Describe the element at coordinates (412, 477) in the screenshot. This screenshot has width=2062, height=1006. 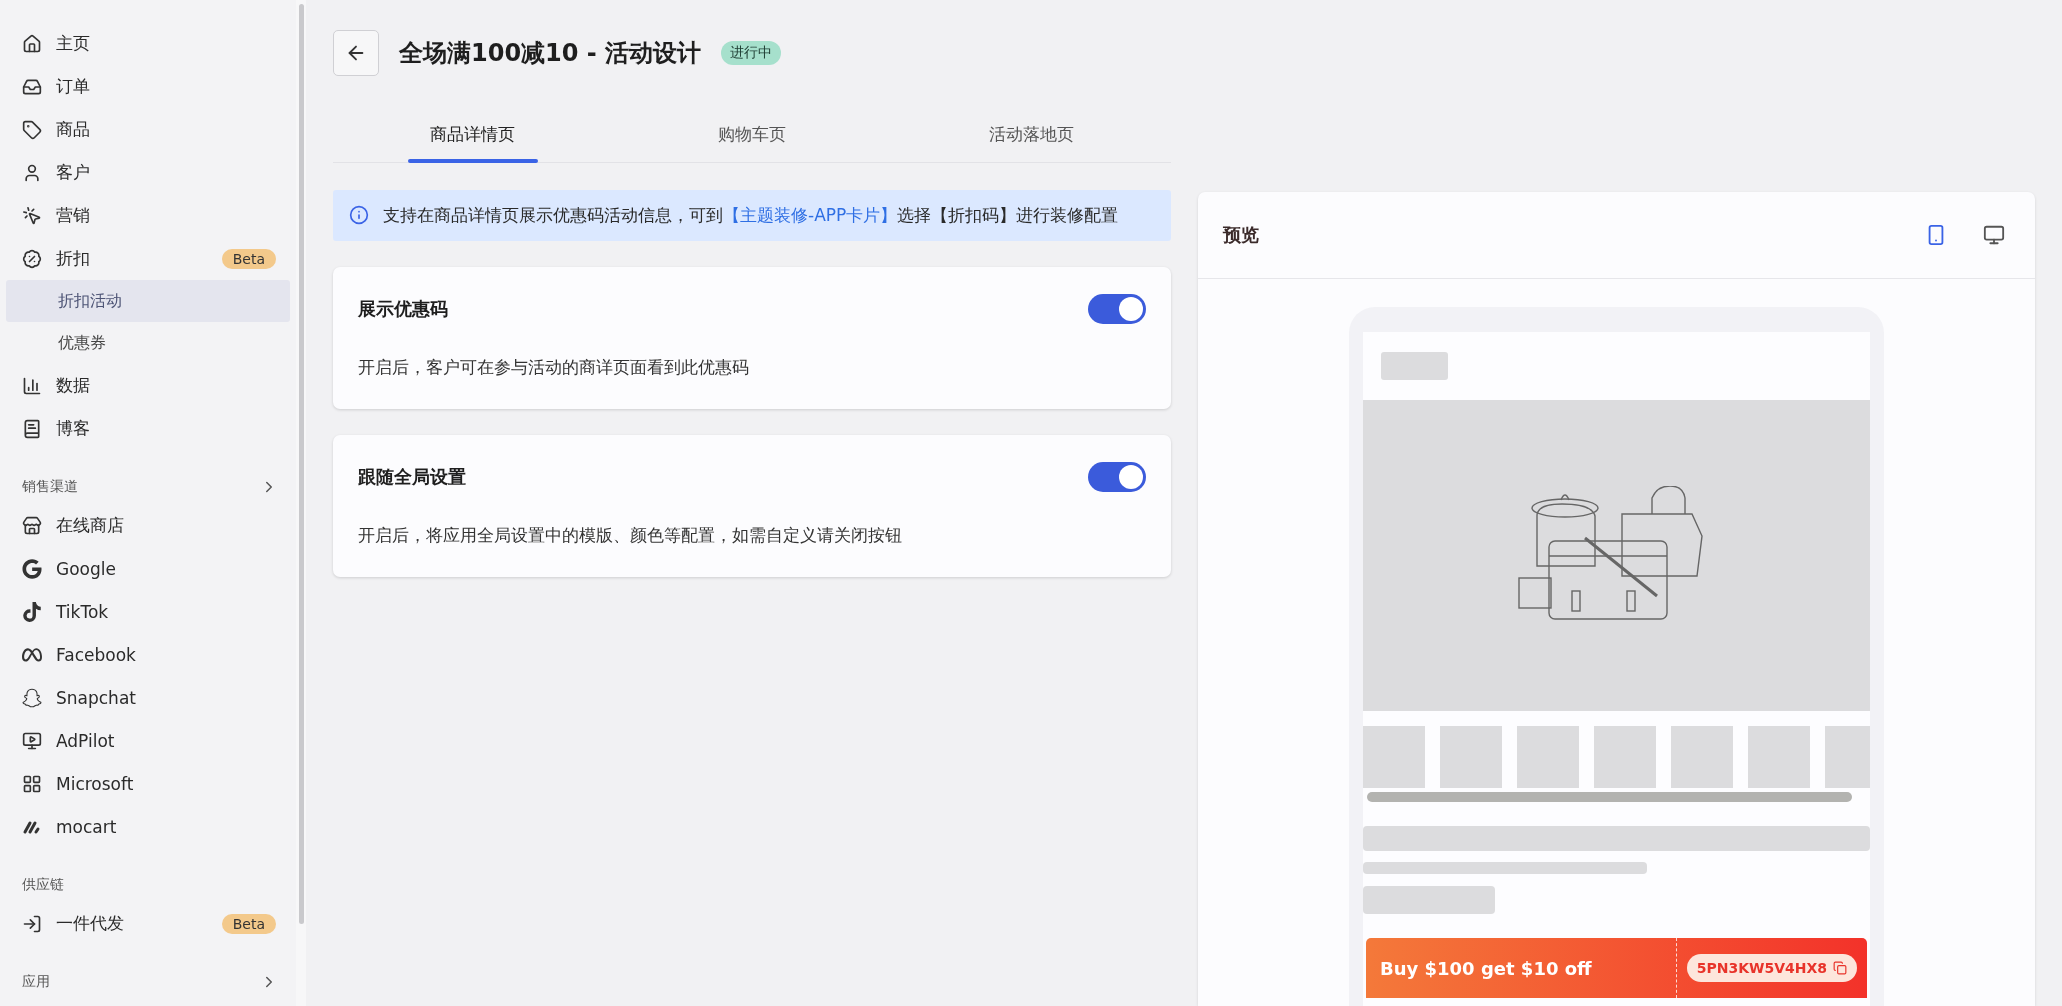
I see `card-title: 跟随全局设置` at that location.